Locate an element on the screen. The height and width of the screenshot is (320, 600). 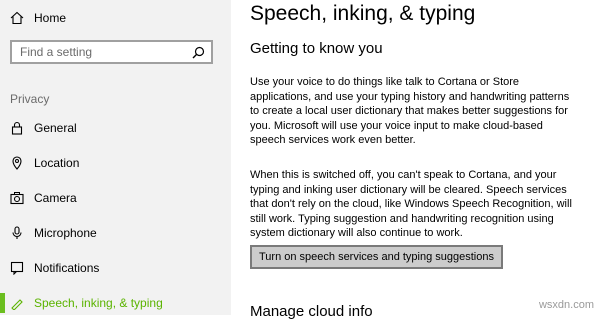
section-heading-manage-cloud-info: Manage cloud info is located at coordinates (311, 311).